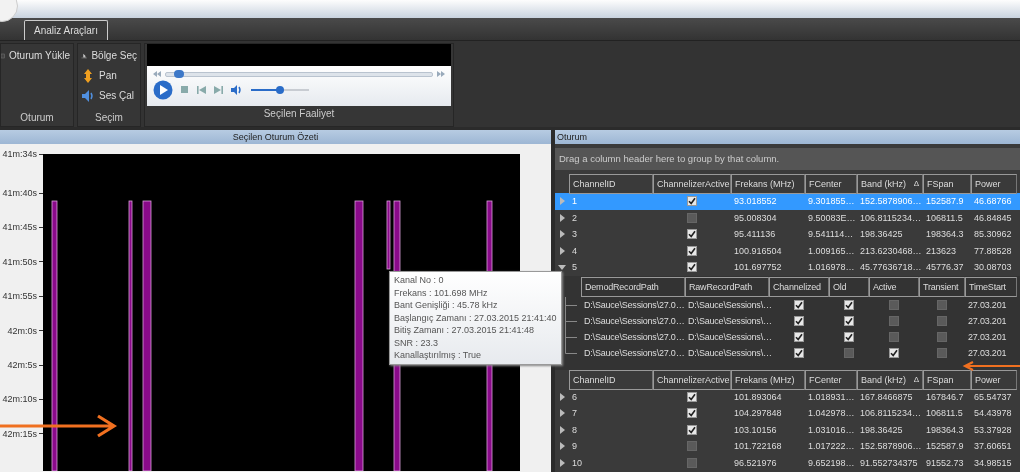 Image resolution: width=1020 pixels, height=472 pixels. What do you see at coordinates (562, 267) in the screenshot?
I see `collapse-icon` at bounding box center [562, 267].